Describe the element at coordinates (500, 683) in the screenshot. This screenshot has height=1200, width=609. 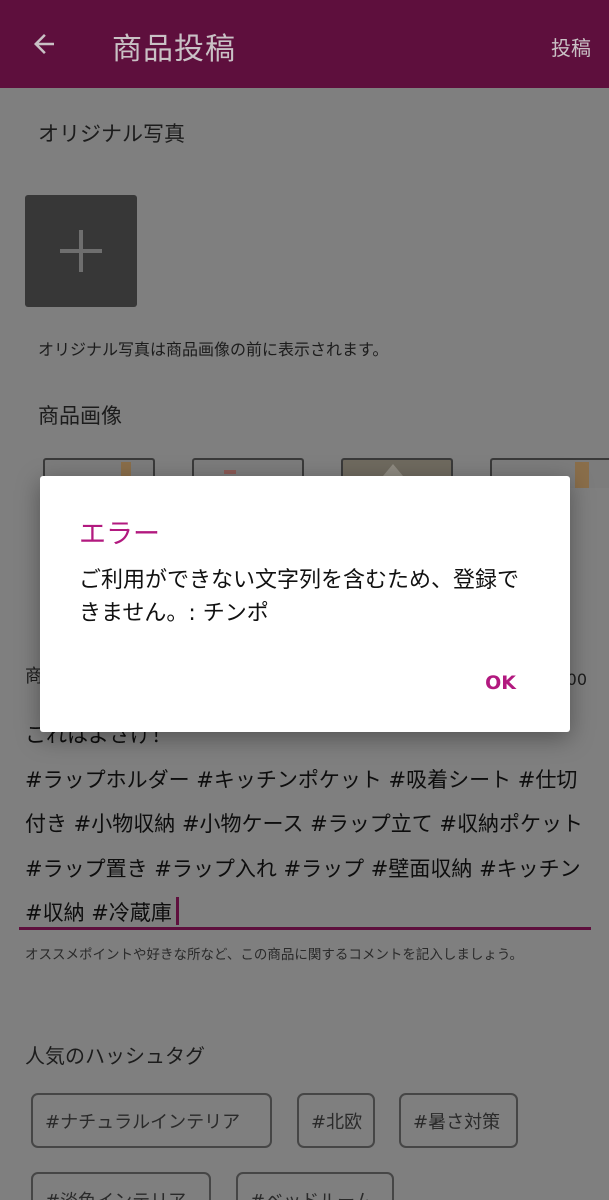
I see `ok-button: OK` at that location.